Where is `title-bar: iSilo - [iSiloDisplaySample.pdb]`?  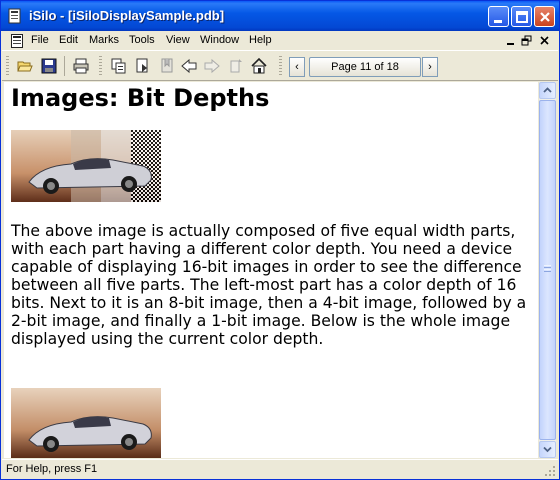 title-bar: iSilo - [iSiloDisplaySample.pdb] is located at coordinates (280, 16).